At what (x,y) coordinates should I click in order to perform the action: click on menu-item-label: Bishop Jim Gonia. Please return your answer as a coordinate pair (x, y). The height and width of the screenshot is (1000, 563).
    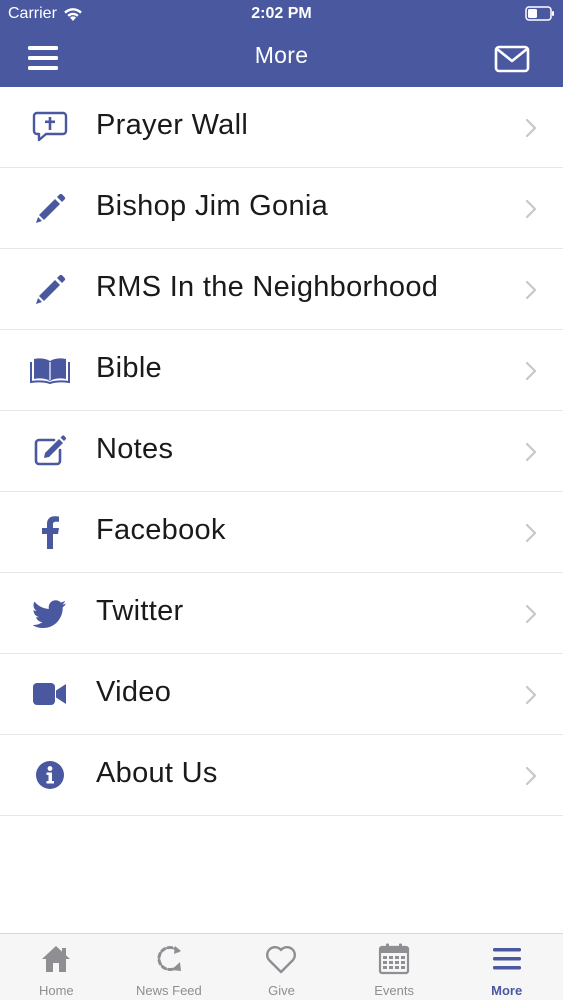
    Looking at the image, I should click on (212, 206).